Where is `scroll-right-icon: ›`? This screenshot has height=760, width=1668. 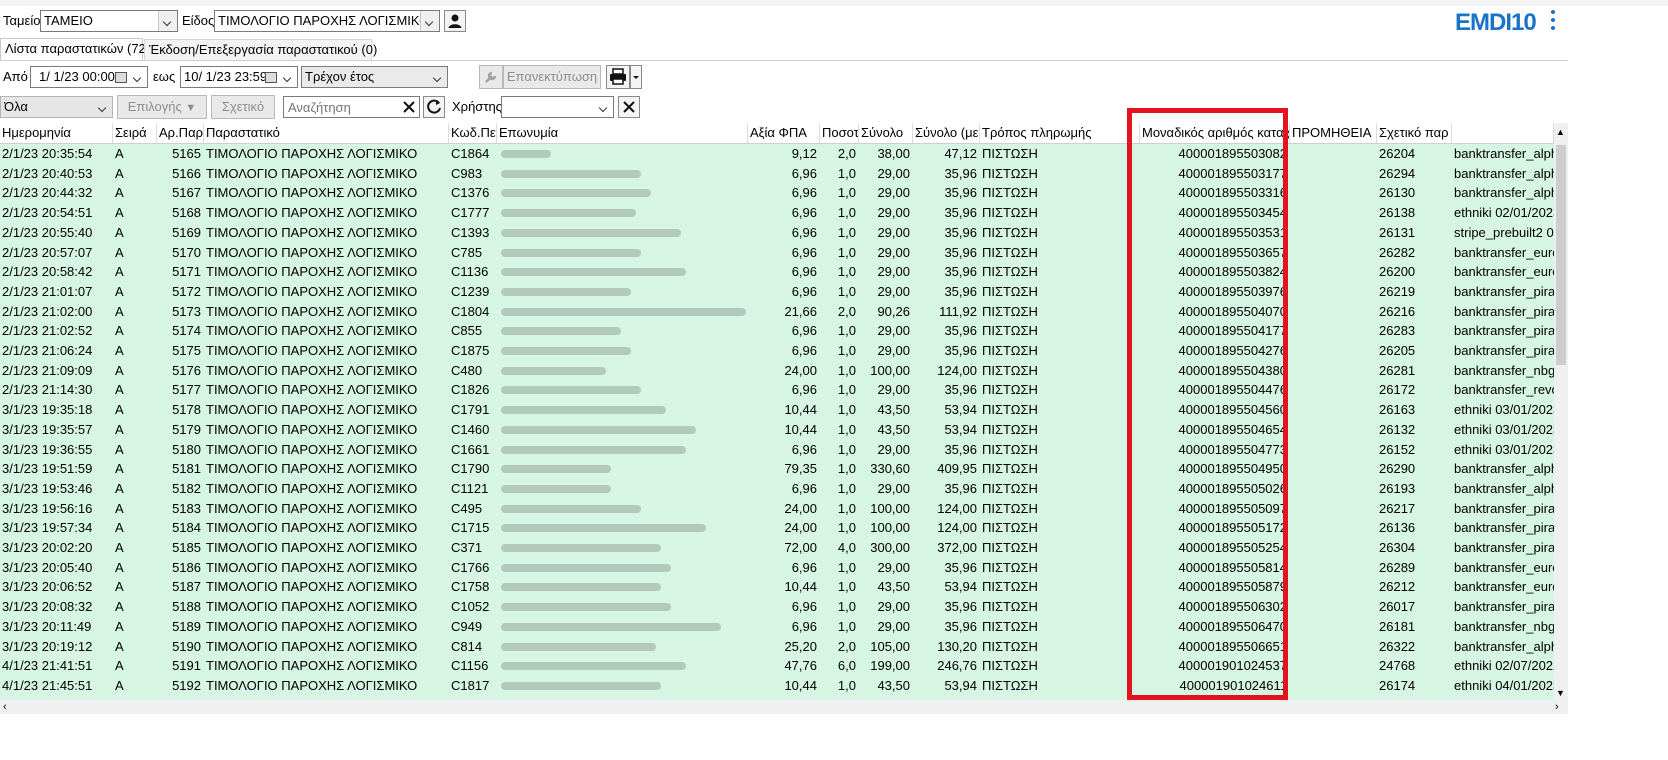
scroll-right-icon: › is located at coordinates (1557, 707).